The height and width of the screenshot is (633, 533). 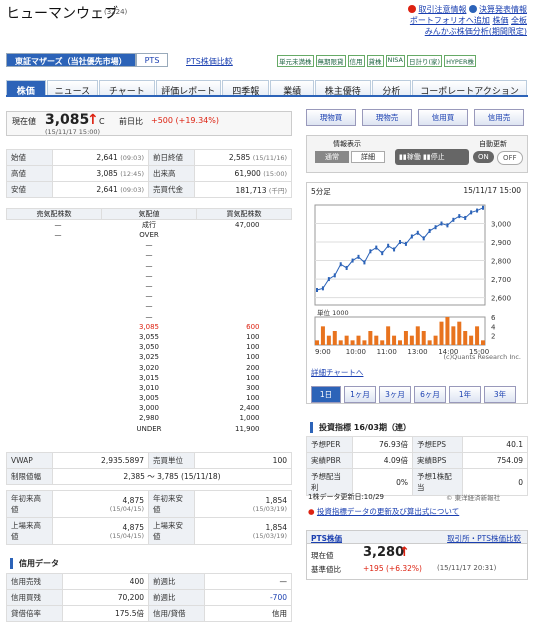 What do you see at coordinates (209, 61) in the screenshot?
I see `pts-compare-link: PTS株価比較` at bounding box center [209, 61].